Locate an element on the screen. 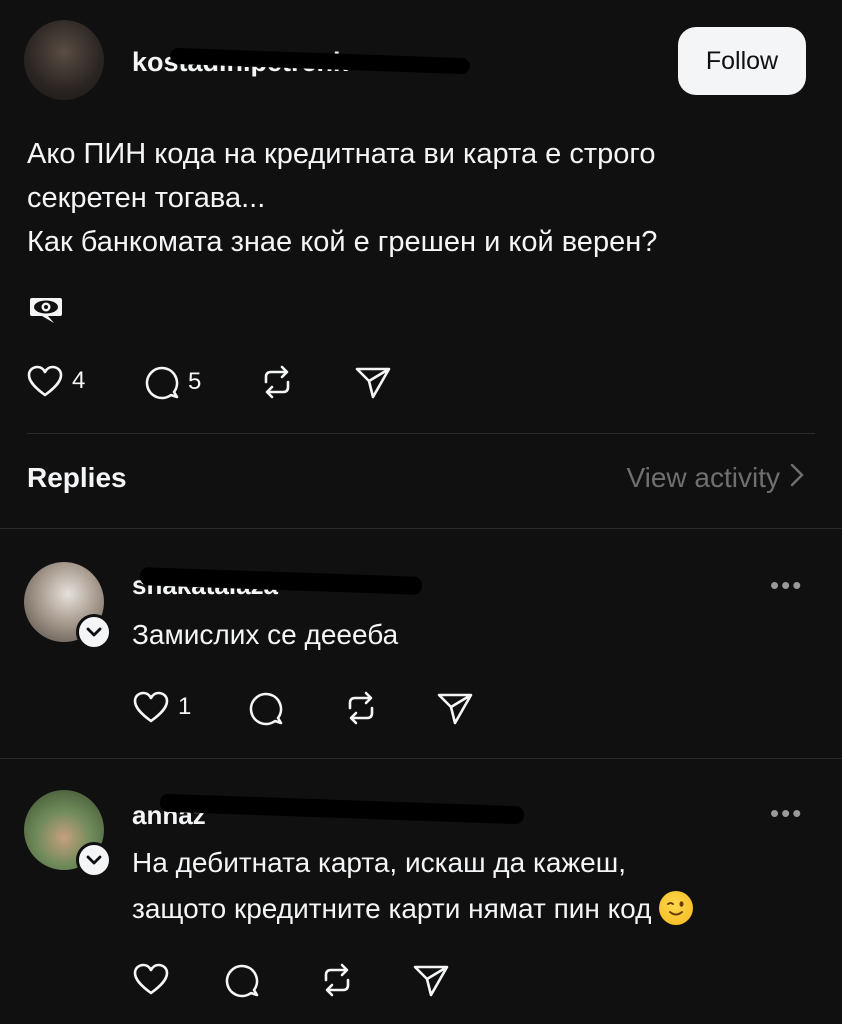 This screenshot has height=1024, width=842. author-avatar is located at coordinates (64, 60).